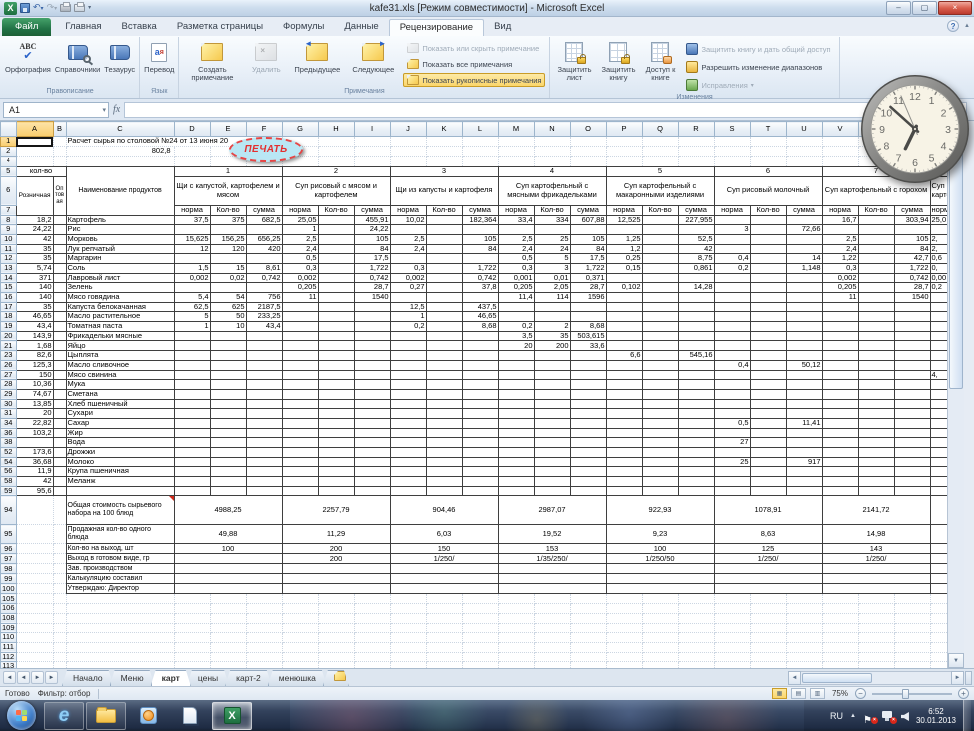 The height and width of the screenshot is (731, 974). What do you see at coordinates (898, 8) in the screenshot?
I see `minimize-button: –` at bounding box center [898, 8].